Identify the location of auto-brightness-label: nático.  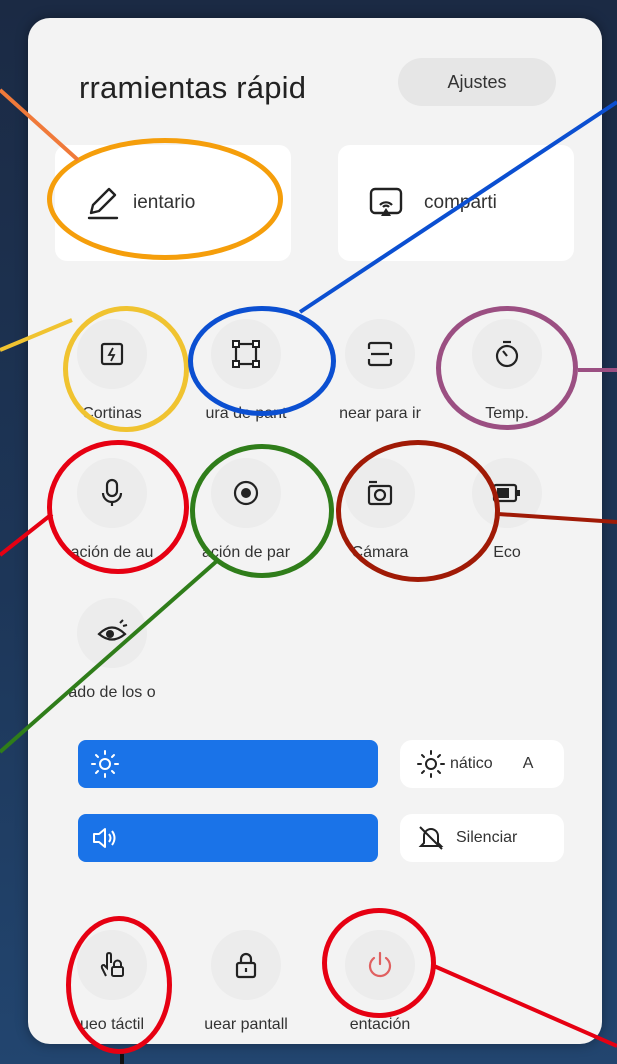
(471, 763).